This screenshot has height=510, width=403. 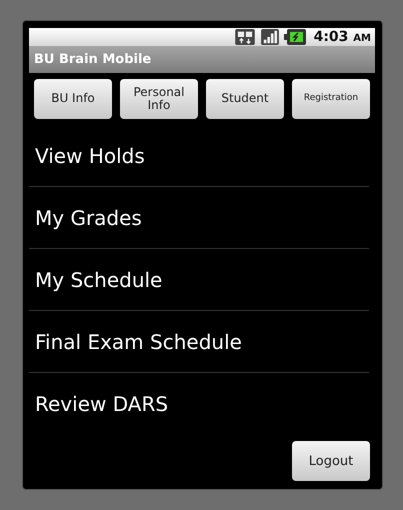 What do you see at coordinates (159, 99) in the screenshot?
I see `tab-button: Personal Info` at bounding box center [159, 99].